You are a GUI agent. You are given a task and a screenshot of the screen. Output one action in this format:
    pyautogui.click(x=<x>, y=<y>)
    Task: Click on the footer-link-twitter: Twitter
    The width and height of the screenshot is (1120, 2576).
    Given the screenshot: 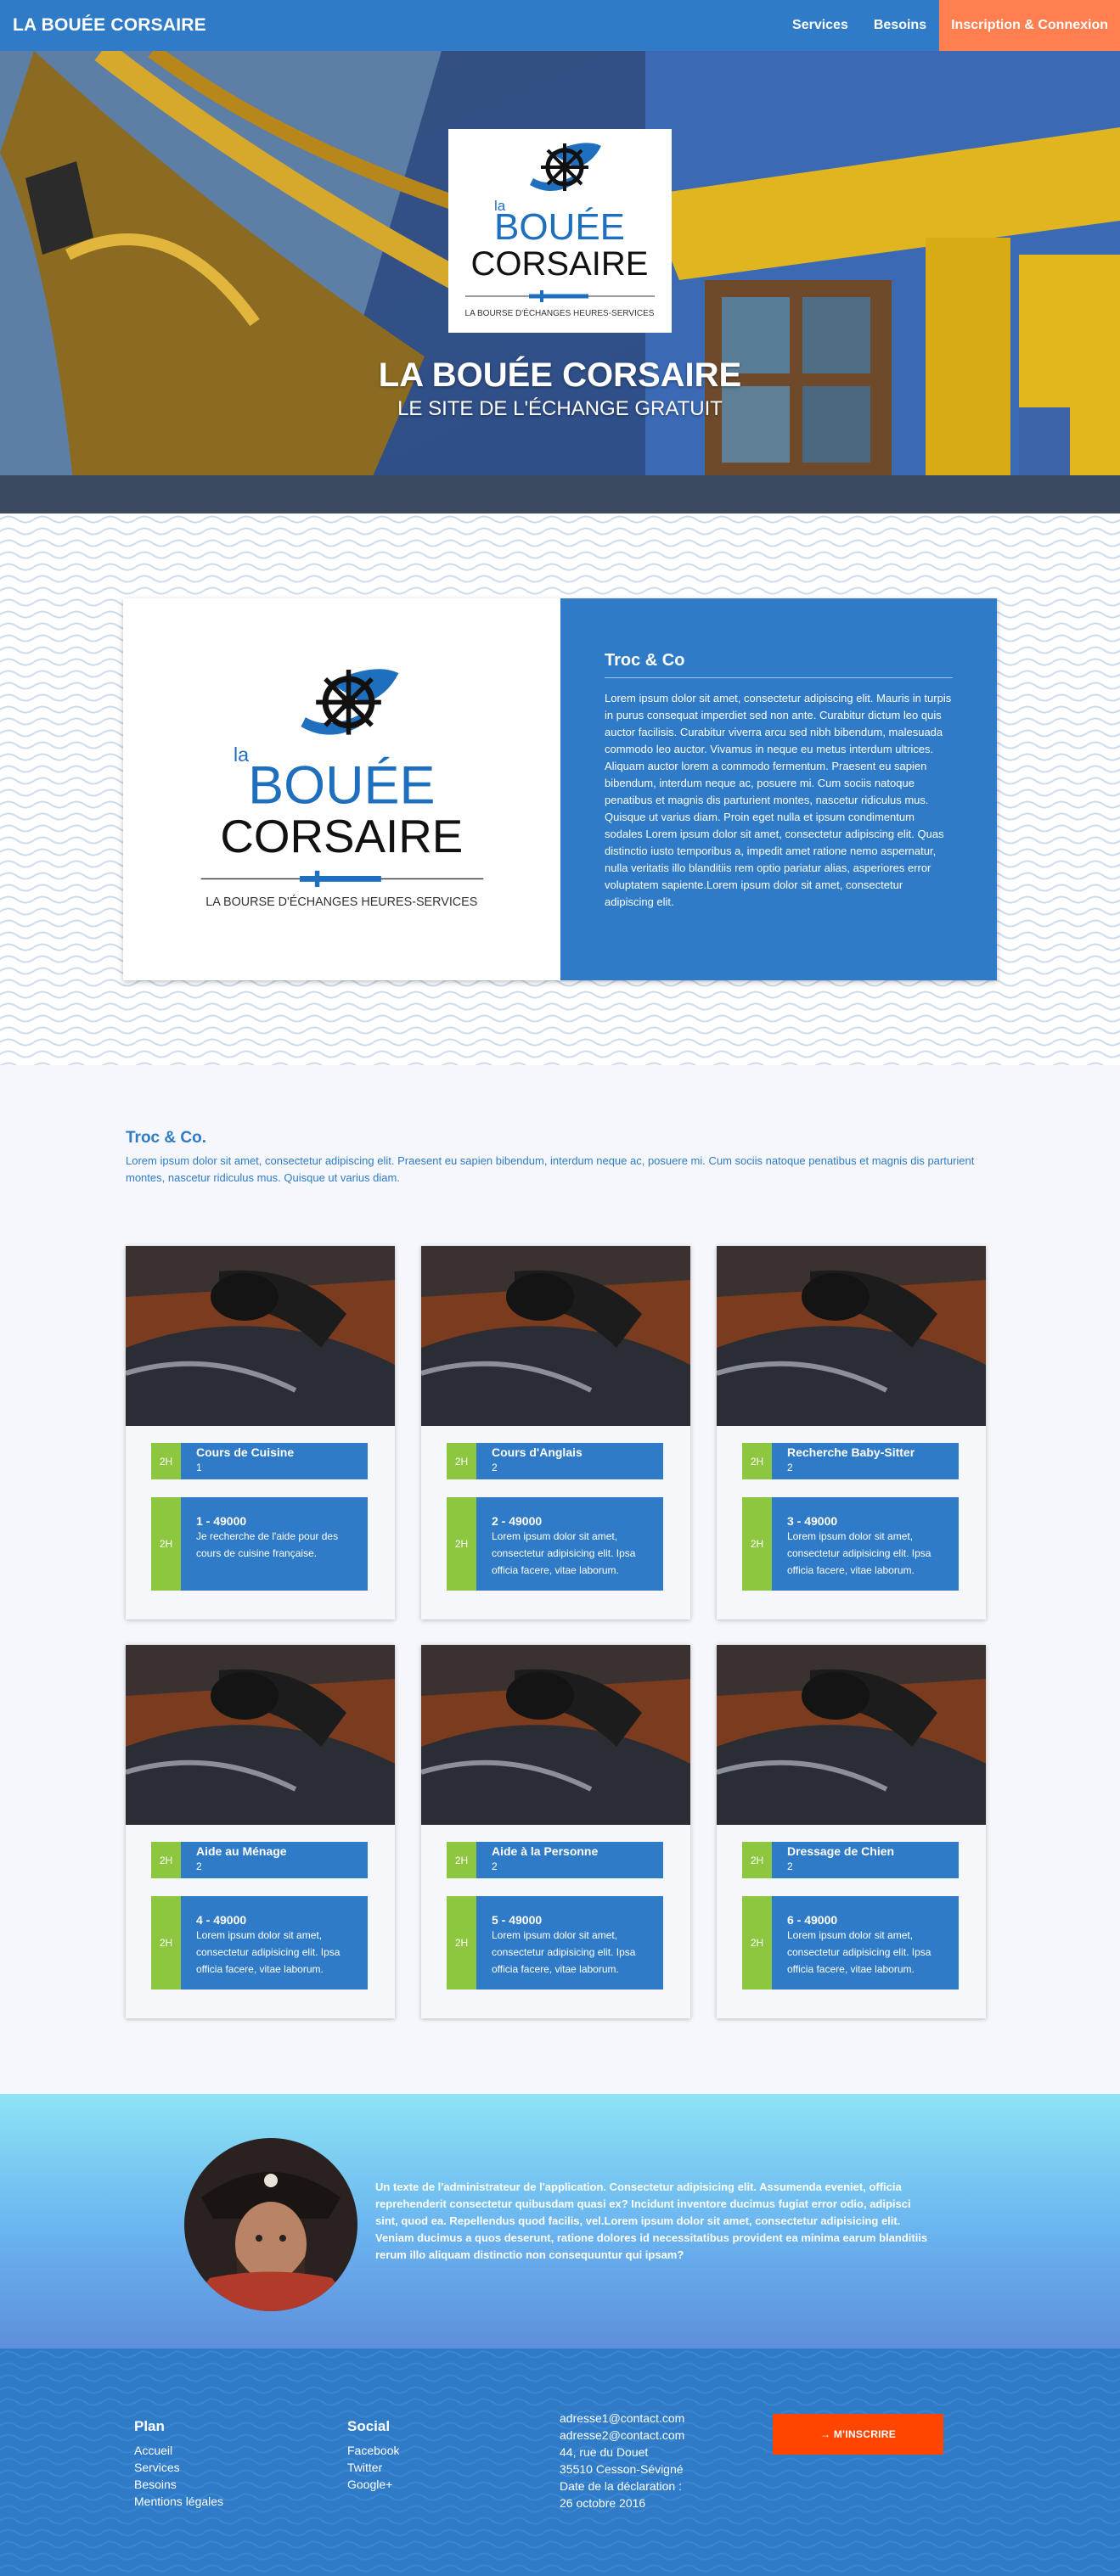 What is the action you would take?
    pyautogui.click(x=373, y=2467)
    